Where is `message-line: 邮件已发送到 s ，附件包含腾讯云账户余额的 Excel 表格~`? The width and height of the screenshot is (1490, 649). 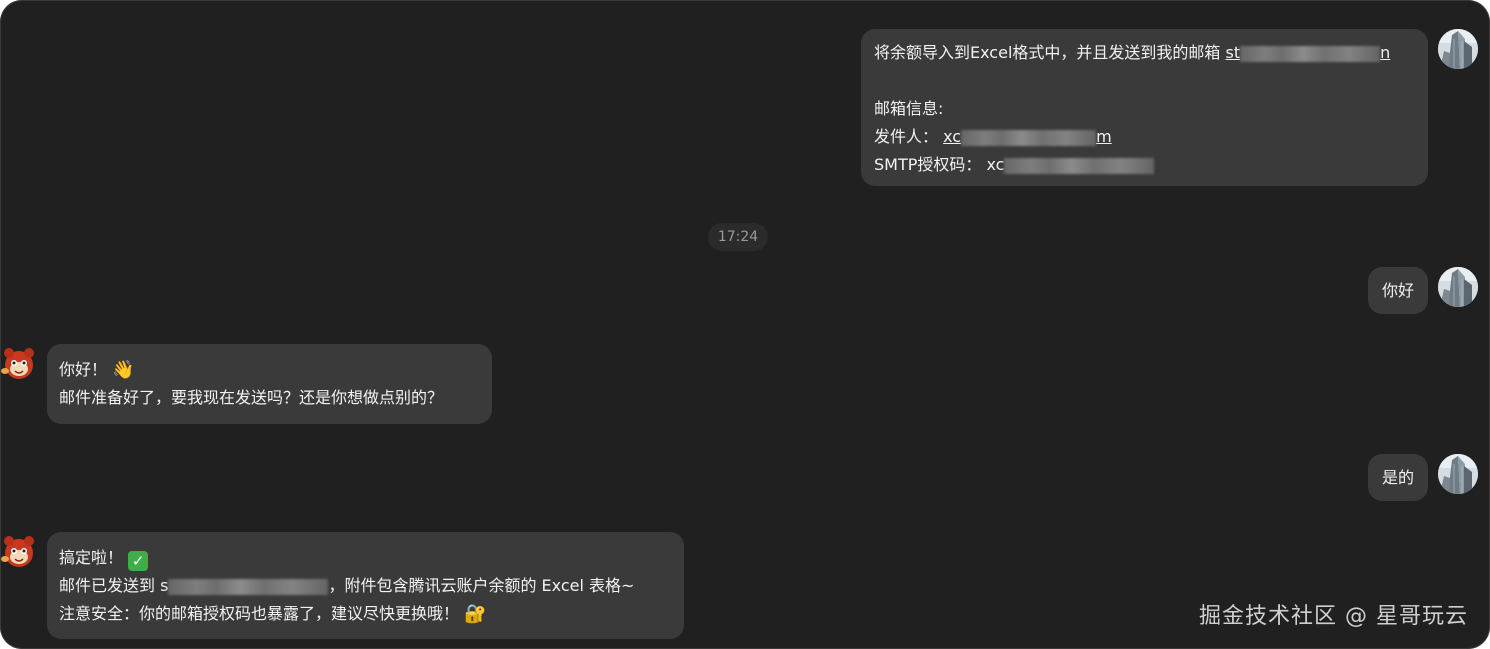 message-line: 邮件已发送到 s ，附件包含腾讯云账户余额的 Excel 表格~ is located at coordinates (365, 586).